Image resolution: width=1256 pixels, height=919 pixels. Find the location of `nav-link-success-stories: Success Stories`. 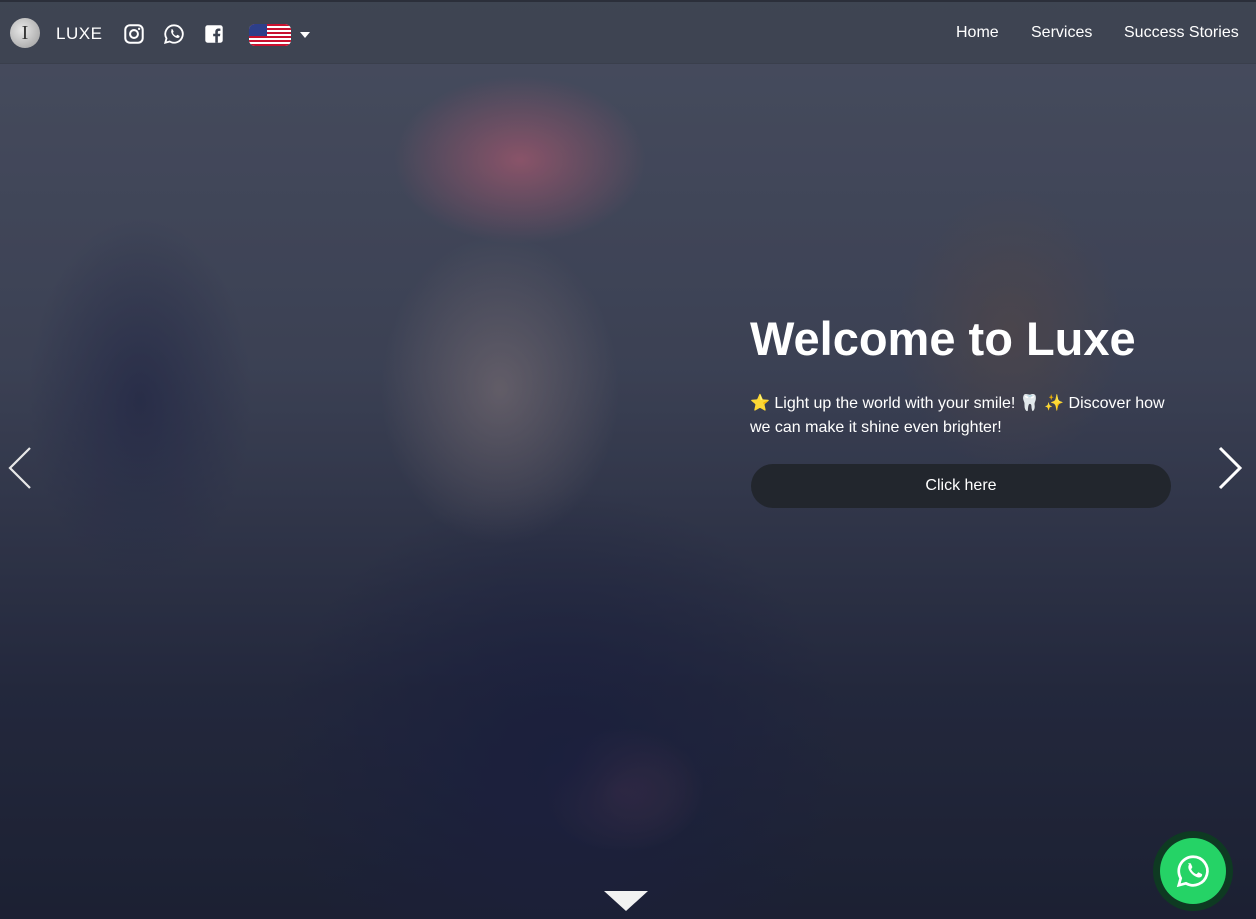

nav-link-success-stories: Success Stories is located at coordinates (1181, 33).